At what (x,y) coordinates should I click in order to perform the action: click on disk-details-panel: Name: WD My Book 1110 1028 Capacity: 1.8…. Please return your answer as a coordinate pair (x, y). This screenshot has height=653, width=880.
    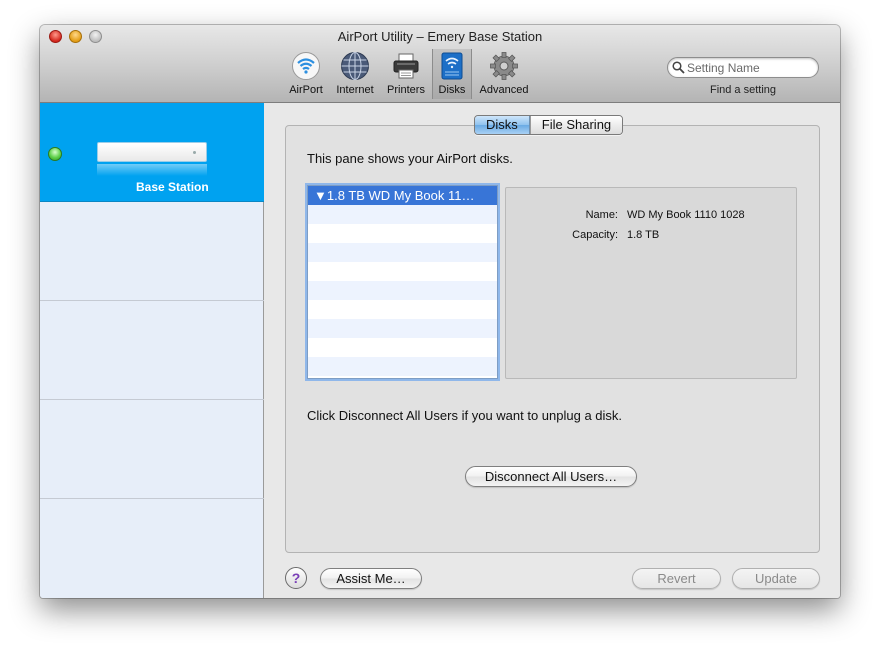
    Looking at the image, I should click on (651, 283).